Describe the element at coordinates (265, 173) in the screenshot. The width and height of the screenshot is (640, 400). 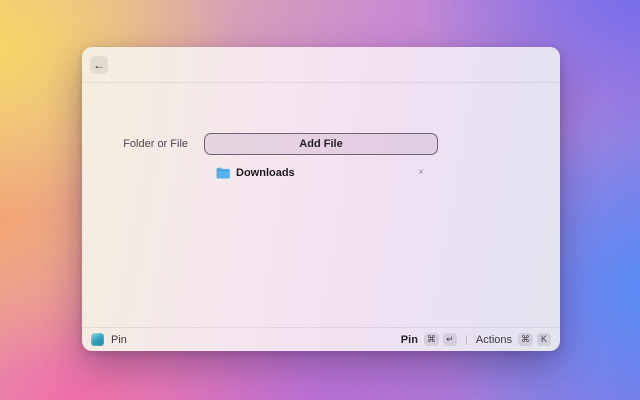
I see `file-name: Downloads` at that location.